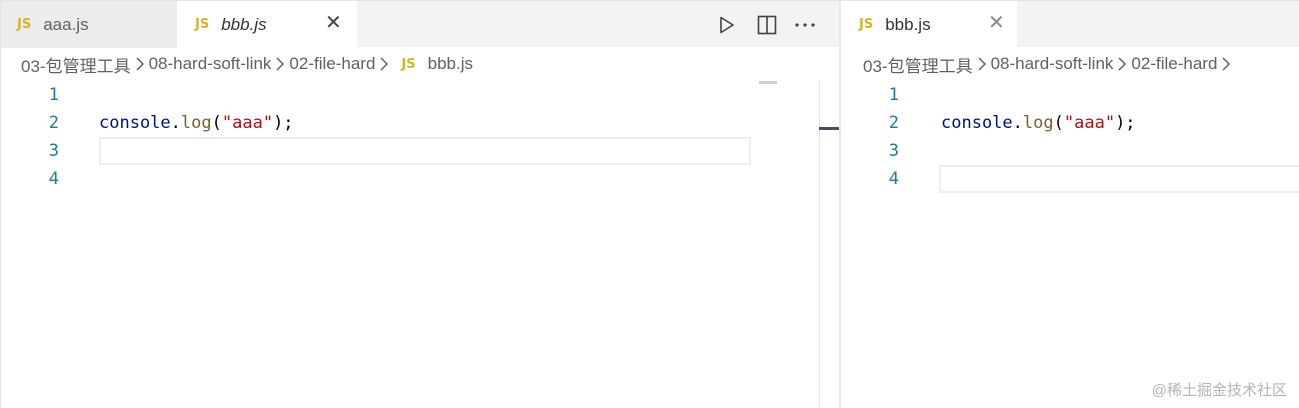 This screenshot has width=1299, height=408. What do you see at coordinates (1070, 24) in the screenshot?
I see `right-tab-bar: JS bbb.js ✕` at bounding box center [1070, 24].